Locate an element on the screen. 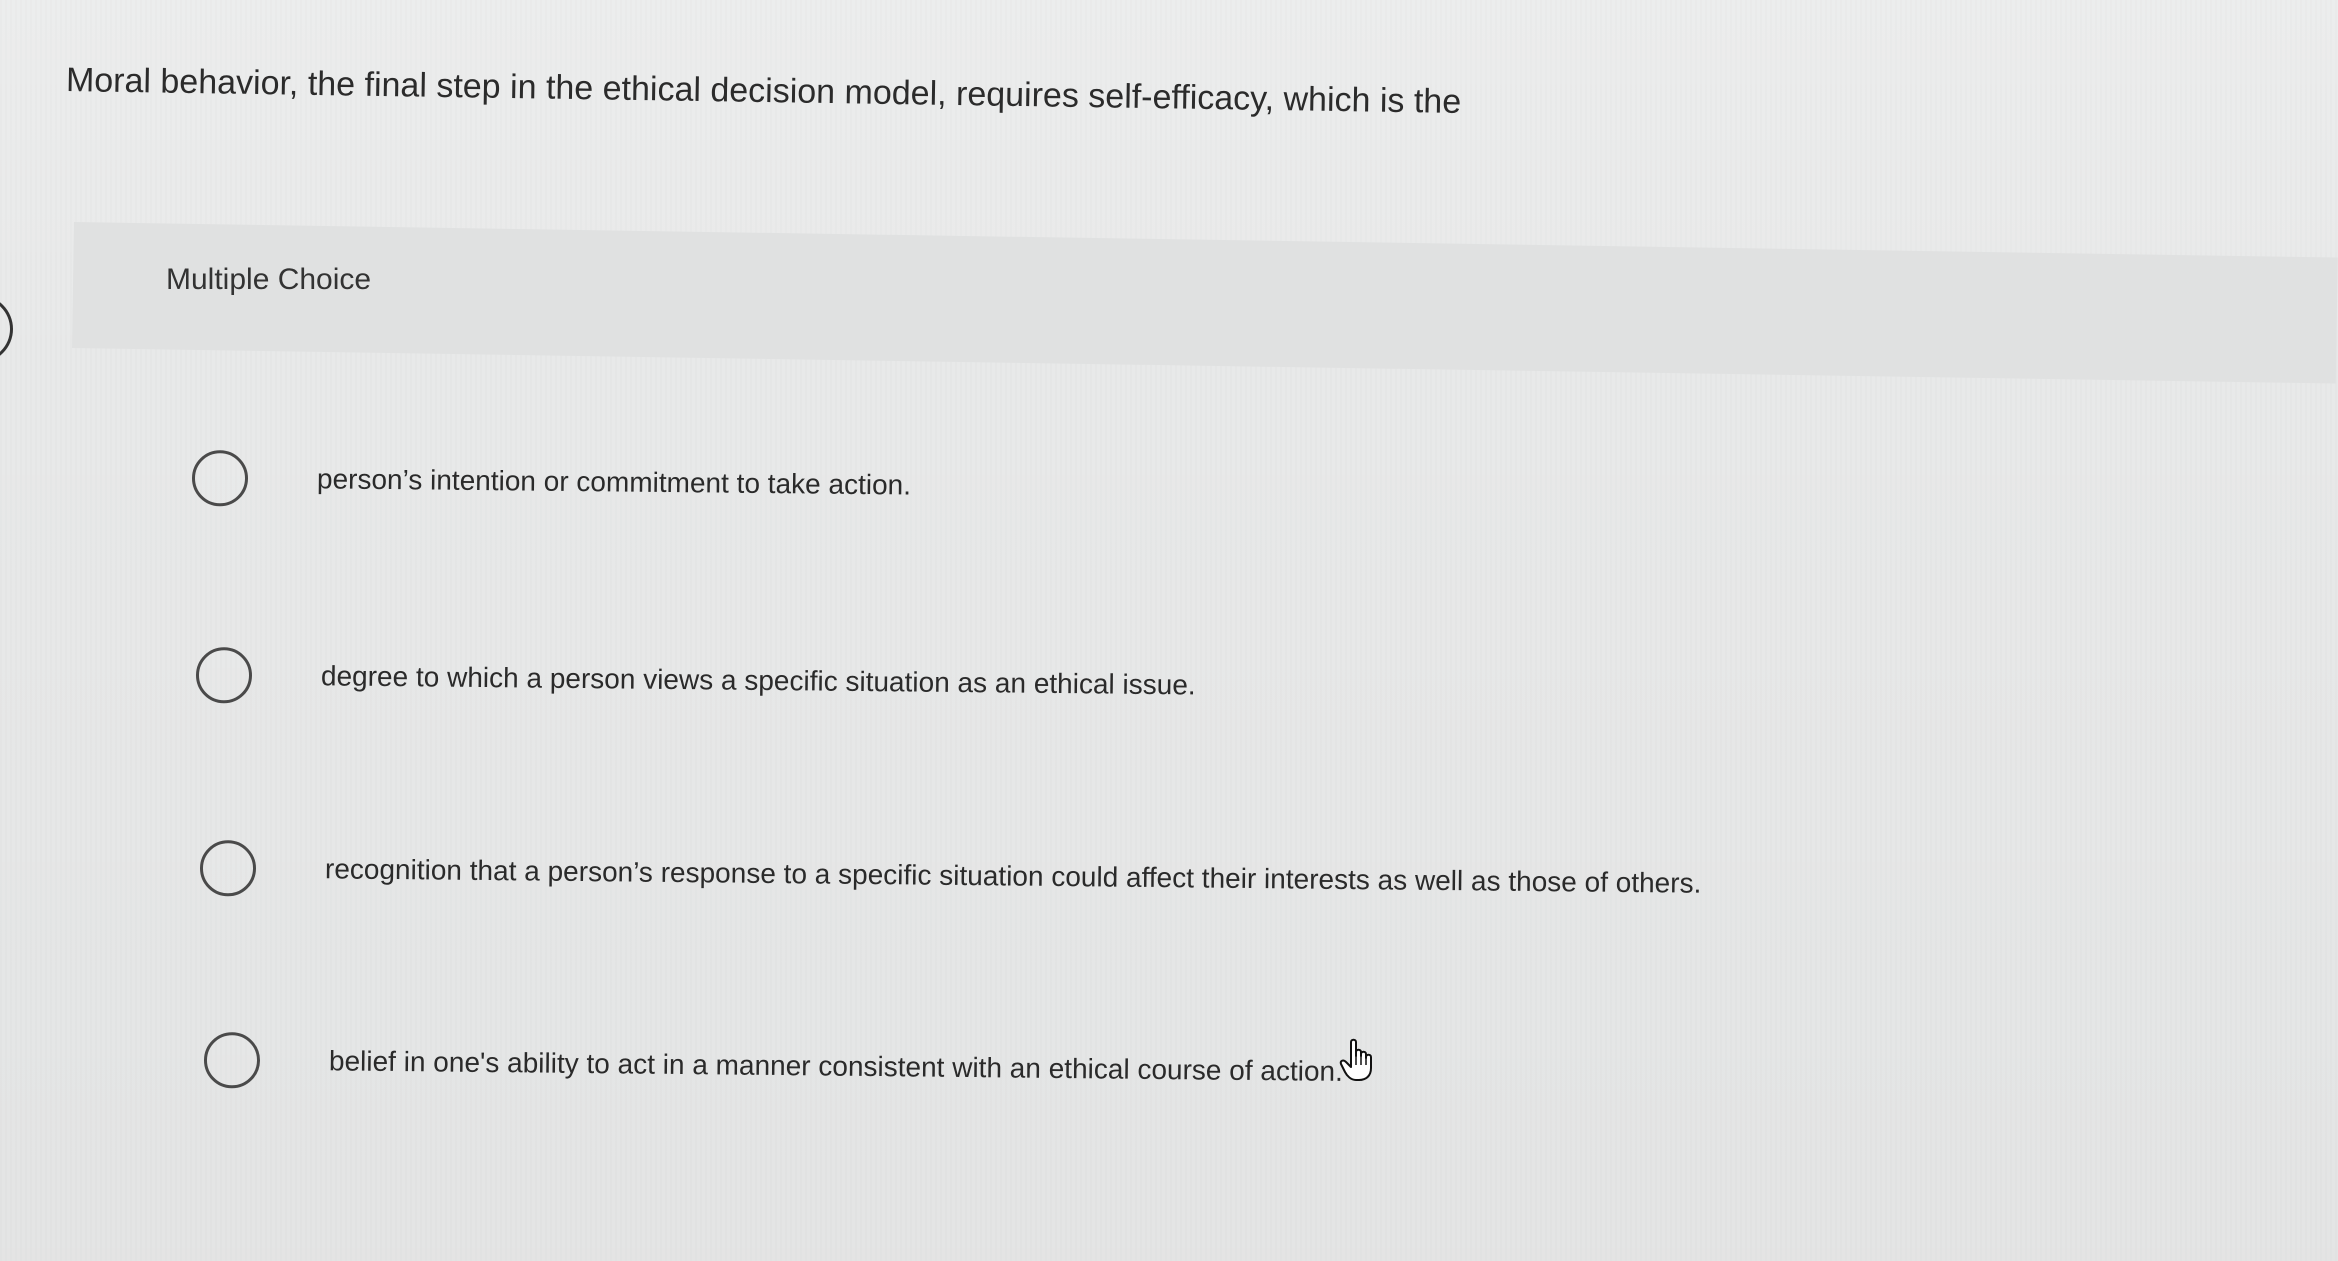 The image size is (2338, 1261). hand-pointer-icon is located at coordinates (1355, 1059).